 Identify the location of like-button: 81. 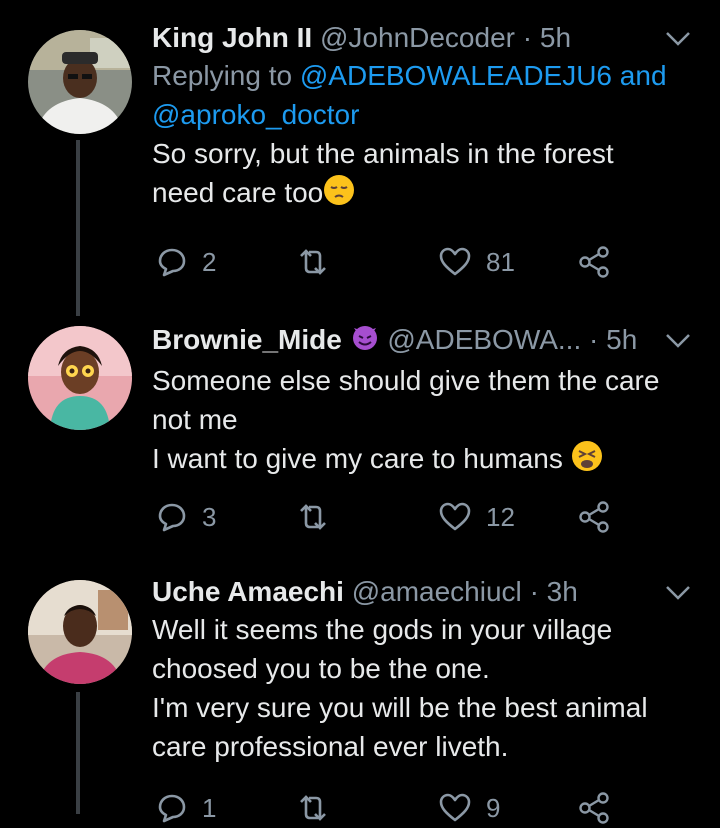
(476, 262).